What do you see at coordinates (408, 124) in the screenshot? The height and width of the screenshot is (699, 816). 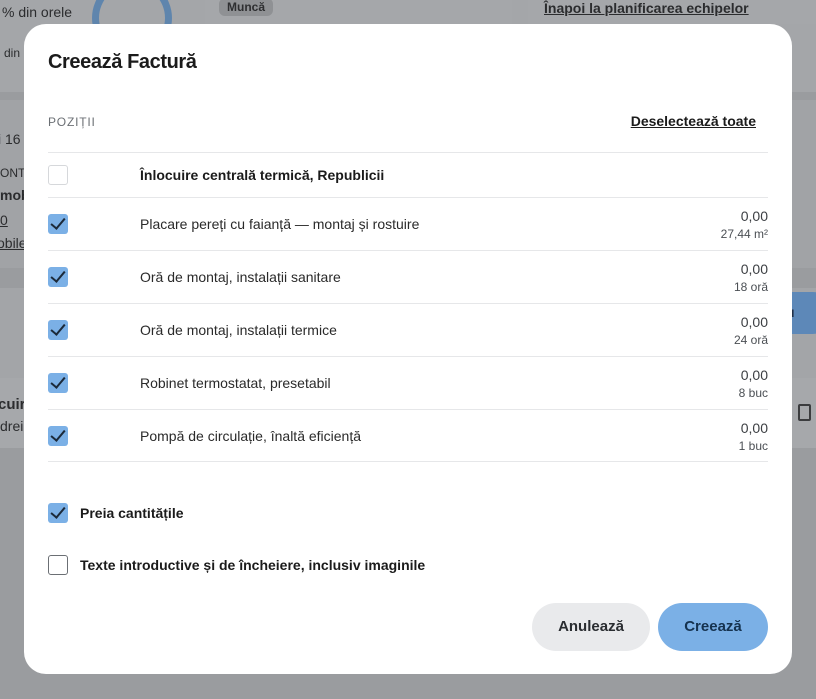 I see `positions-header: POZIȚII Deselectează toate` at bounding box center [408, 124].